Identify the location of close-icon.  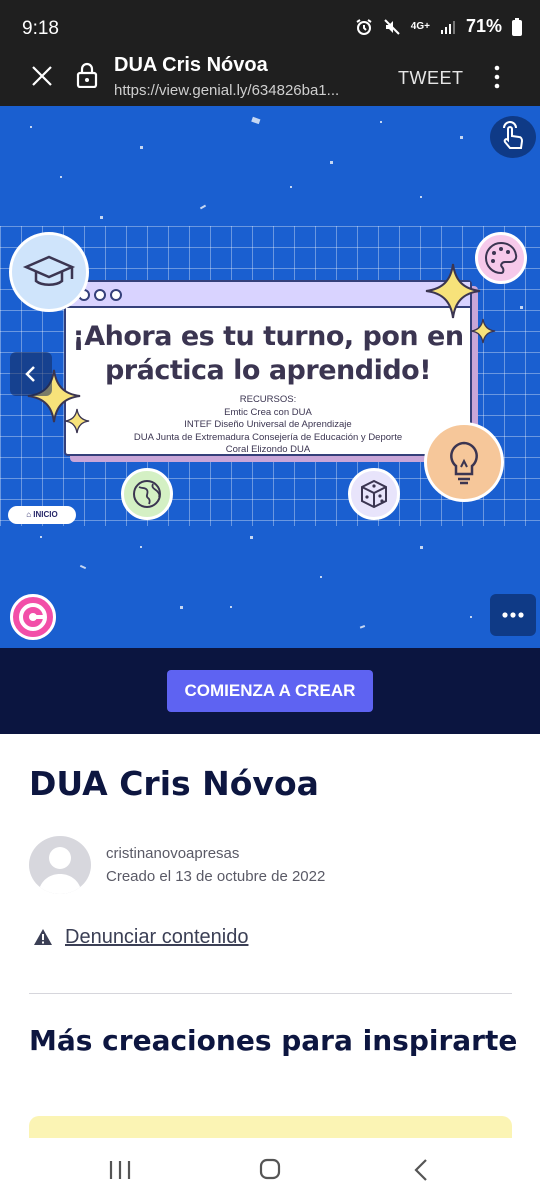
(42, 76).